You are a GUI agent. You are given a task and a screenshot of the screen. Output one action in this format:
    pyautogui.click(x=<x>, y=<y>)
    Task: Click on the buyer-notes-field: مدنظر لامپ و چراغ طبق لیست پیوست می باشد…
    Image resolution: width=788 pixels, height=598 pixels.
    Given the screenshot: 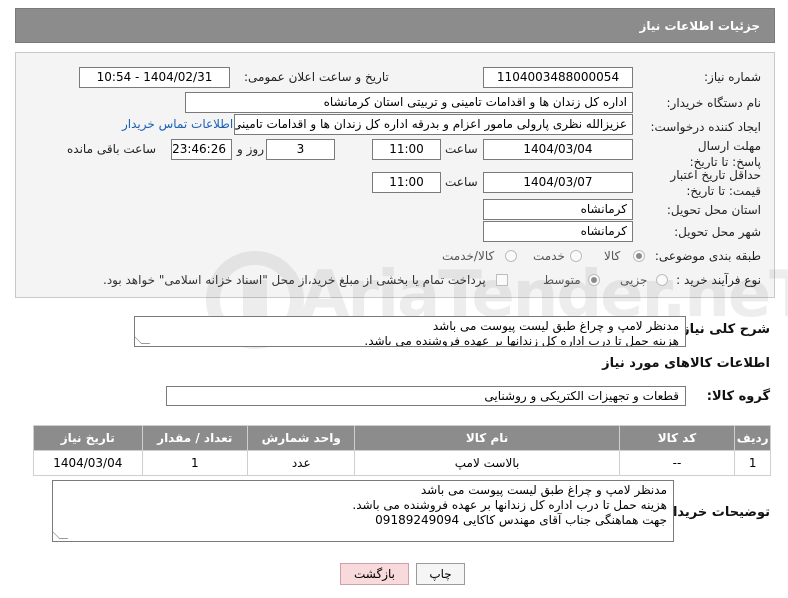 What is the action you would take?
    pyautogui.click(x=363, y=511)
    